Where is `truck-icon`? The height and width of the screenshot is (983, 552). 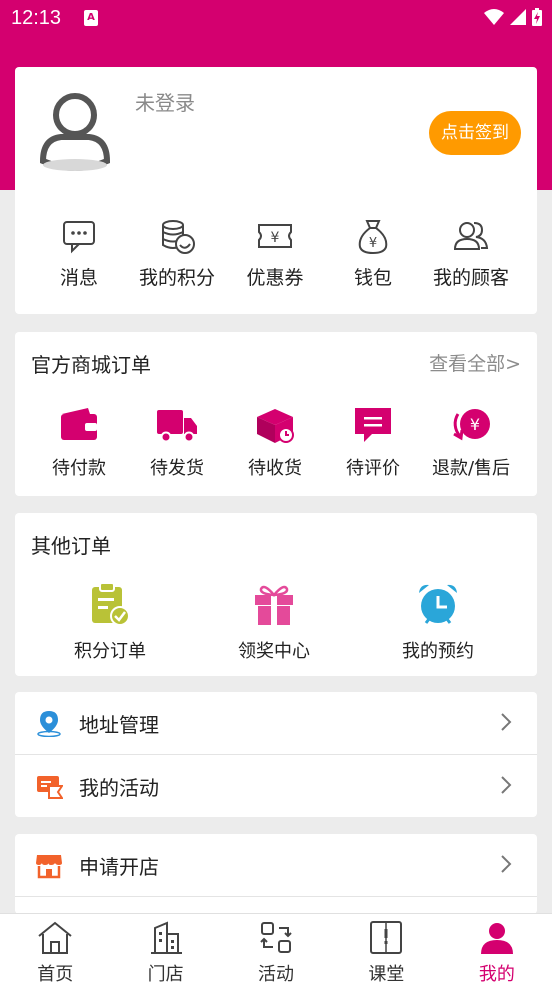
truck-icon is located at coordinates (177, 426).